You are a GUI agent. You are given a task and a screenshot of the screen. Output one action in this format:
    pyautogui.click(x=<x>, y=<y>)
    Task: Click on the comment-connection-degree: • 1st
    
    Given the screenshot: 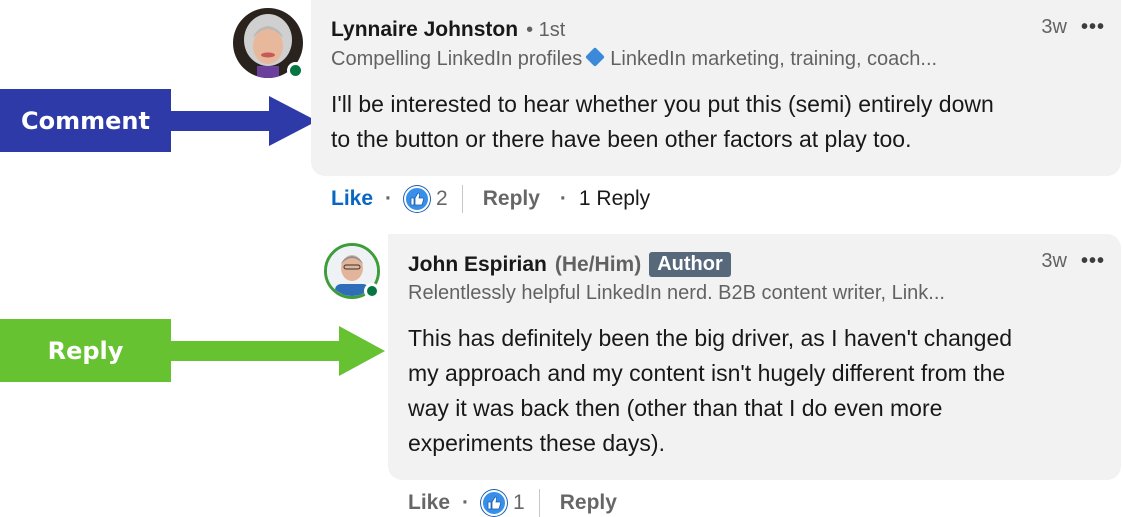 What is the action you would take?
    pyautogui.click(x=546, y=29)
    